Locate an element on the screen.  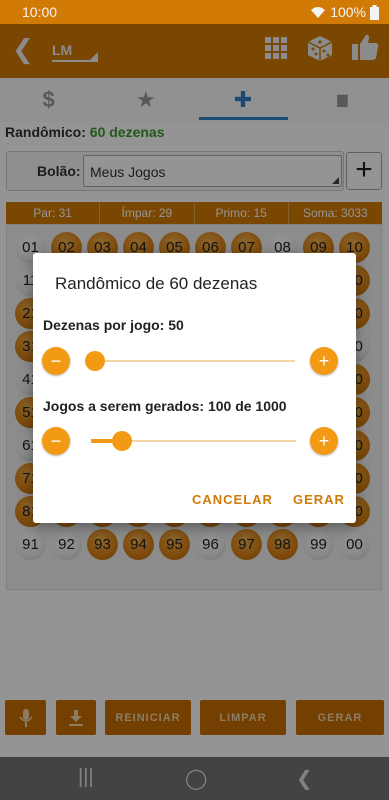
games-decrease-button: − is located at coordinates (56, 441).